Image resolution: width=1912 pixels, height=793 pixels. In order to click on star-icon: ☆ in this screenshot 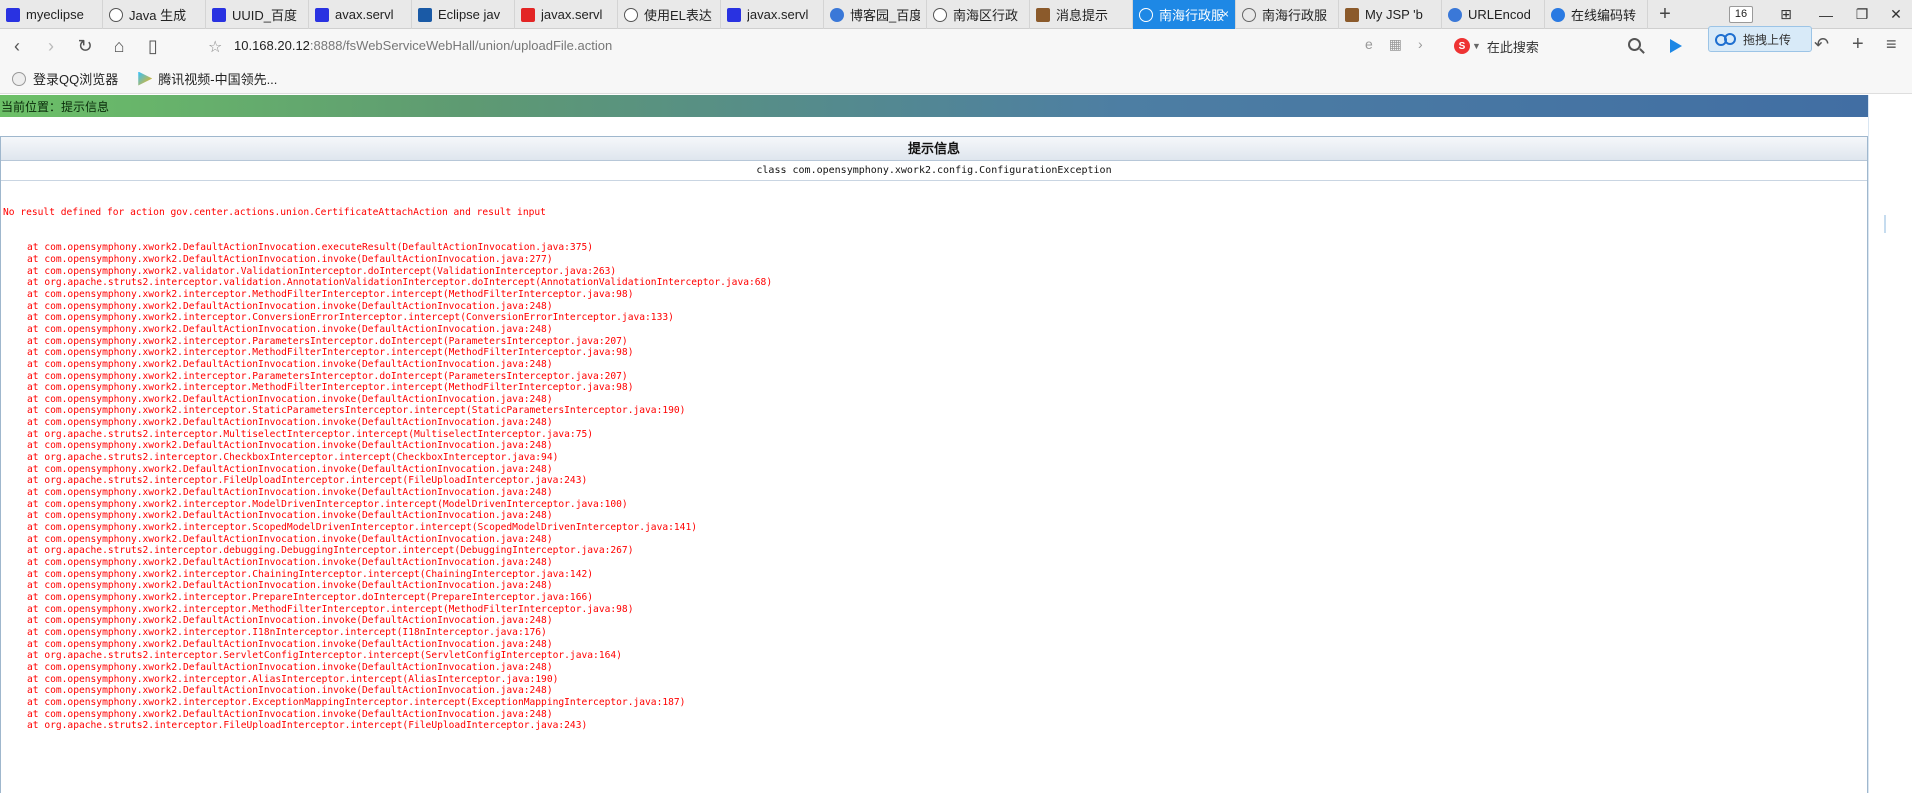, I will do `click(215, 47)`.